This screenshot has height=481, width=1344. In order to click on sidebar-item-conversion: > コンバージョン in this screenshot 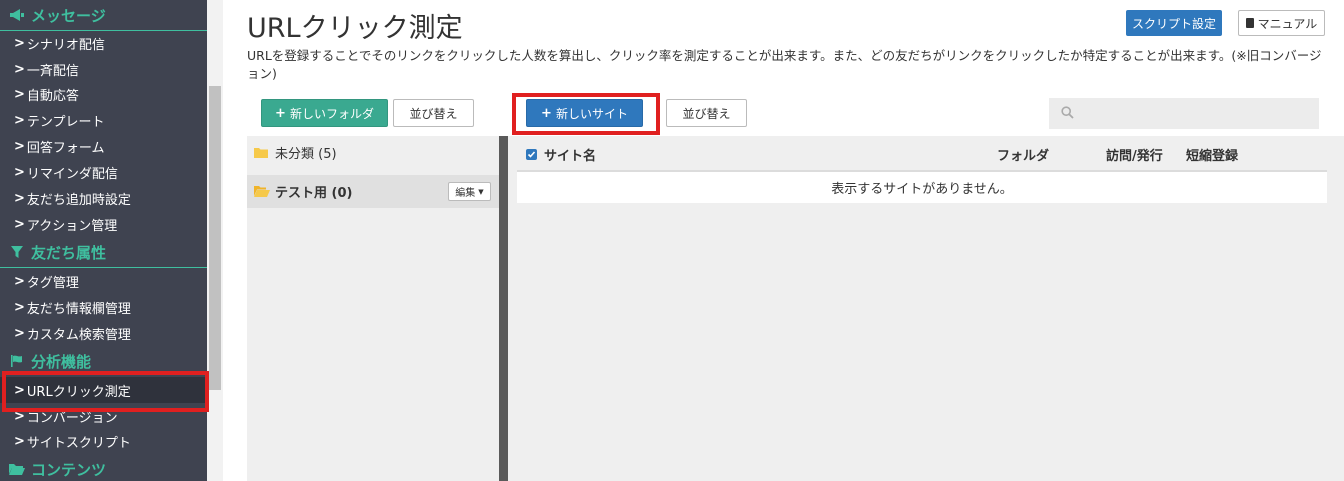, I will do `click(103, 416)`.